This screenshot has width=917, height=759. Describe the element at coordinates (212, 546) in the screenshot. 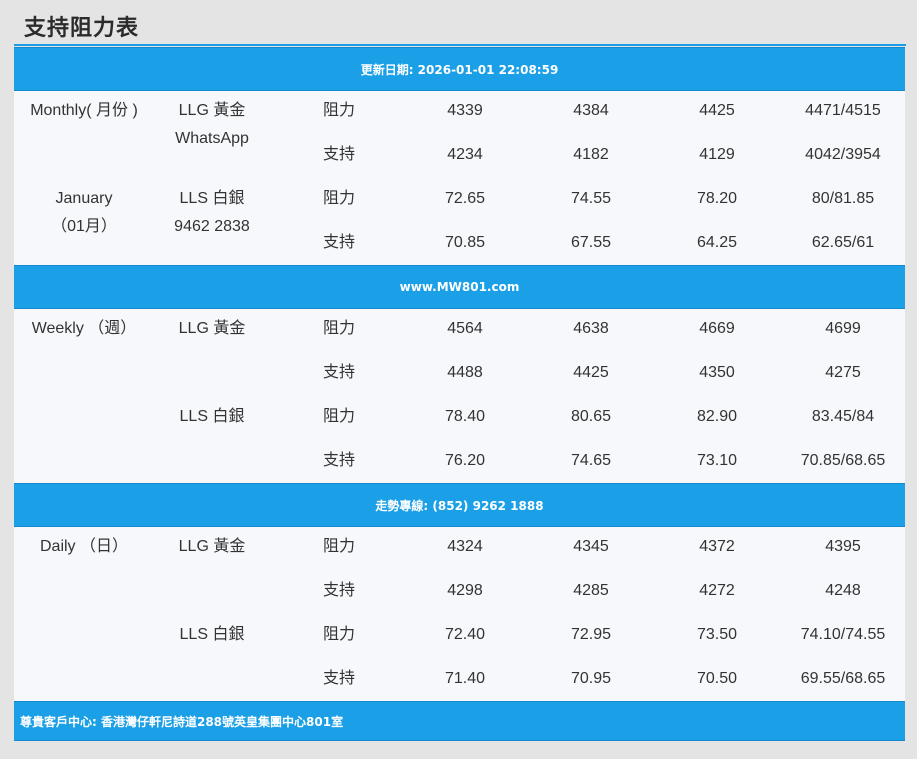

I see `daily-gold-label: LLG 黃金` at that location.